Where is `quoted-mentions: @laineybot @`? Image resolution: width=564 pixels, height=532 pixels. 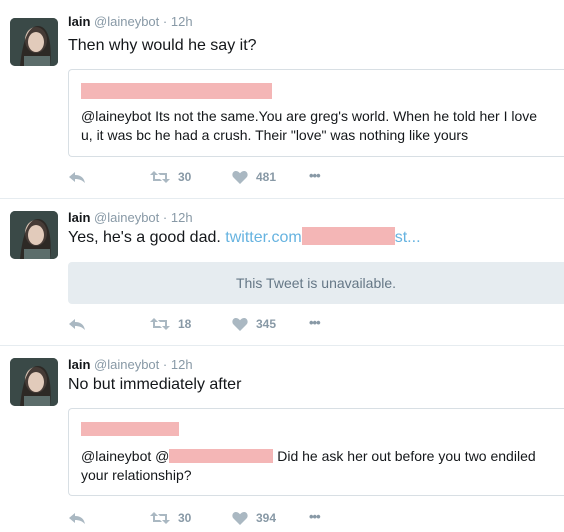 quoted-mentions: @laineybot @ is located at coordinates (125, 456).